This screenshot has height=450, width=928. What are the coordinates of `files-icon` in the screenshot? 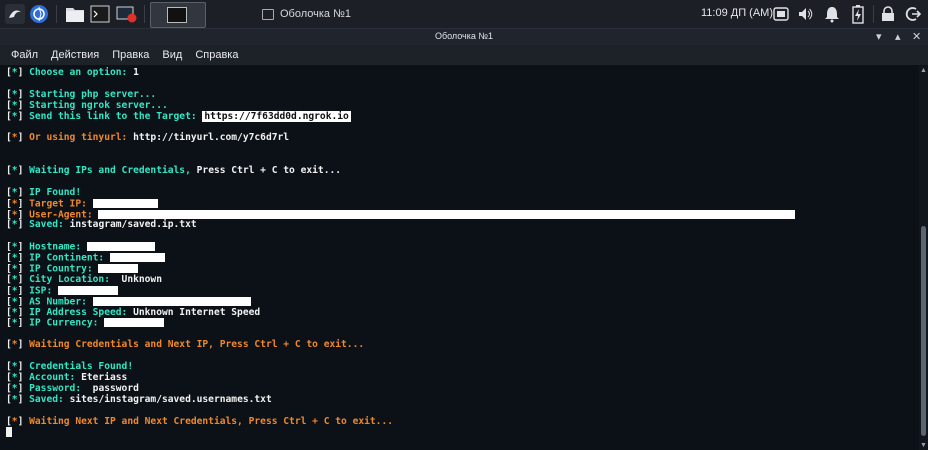 It's located at (75, 14).